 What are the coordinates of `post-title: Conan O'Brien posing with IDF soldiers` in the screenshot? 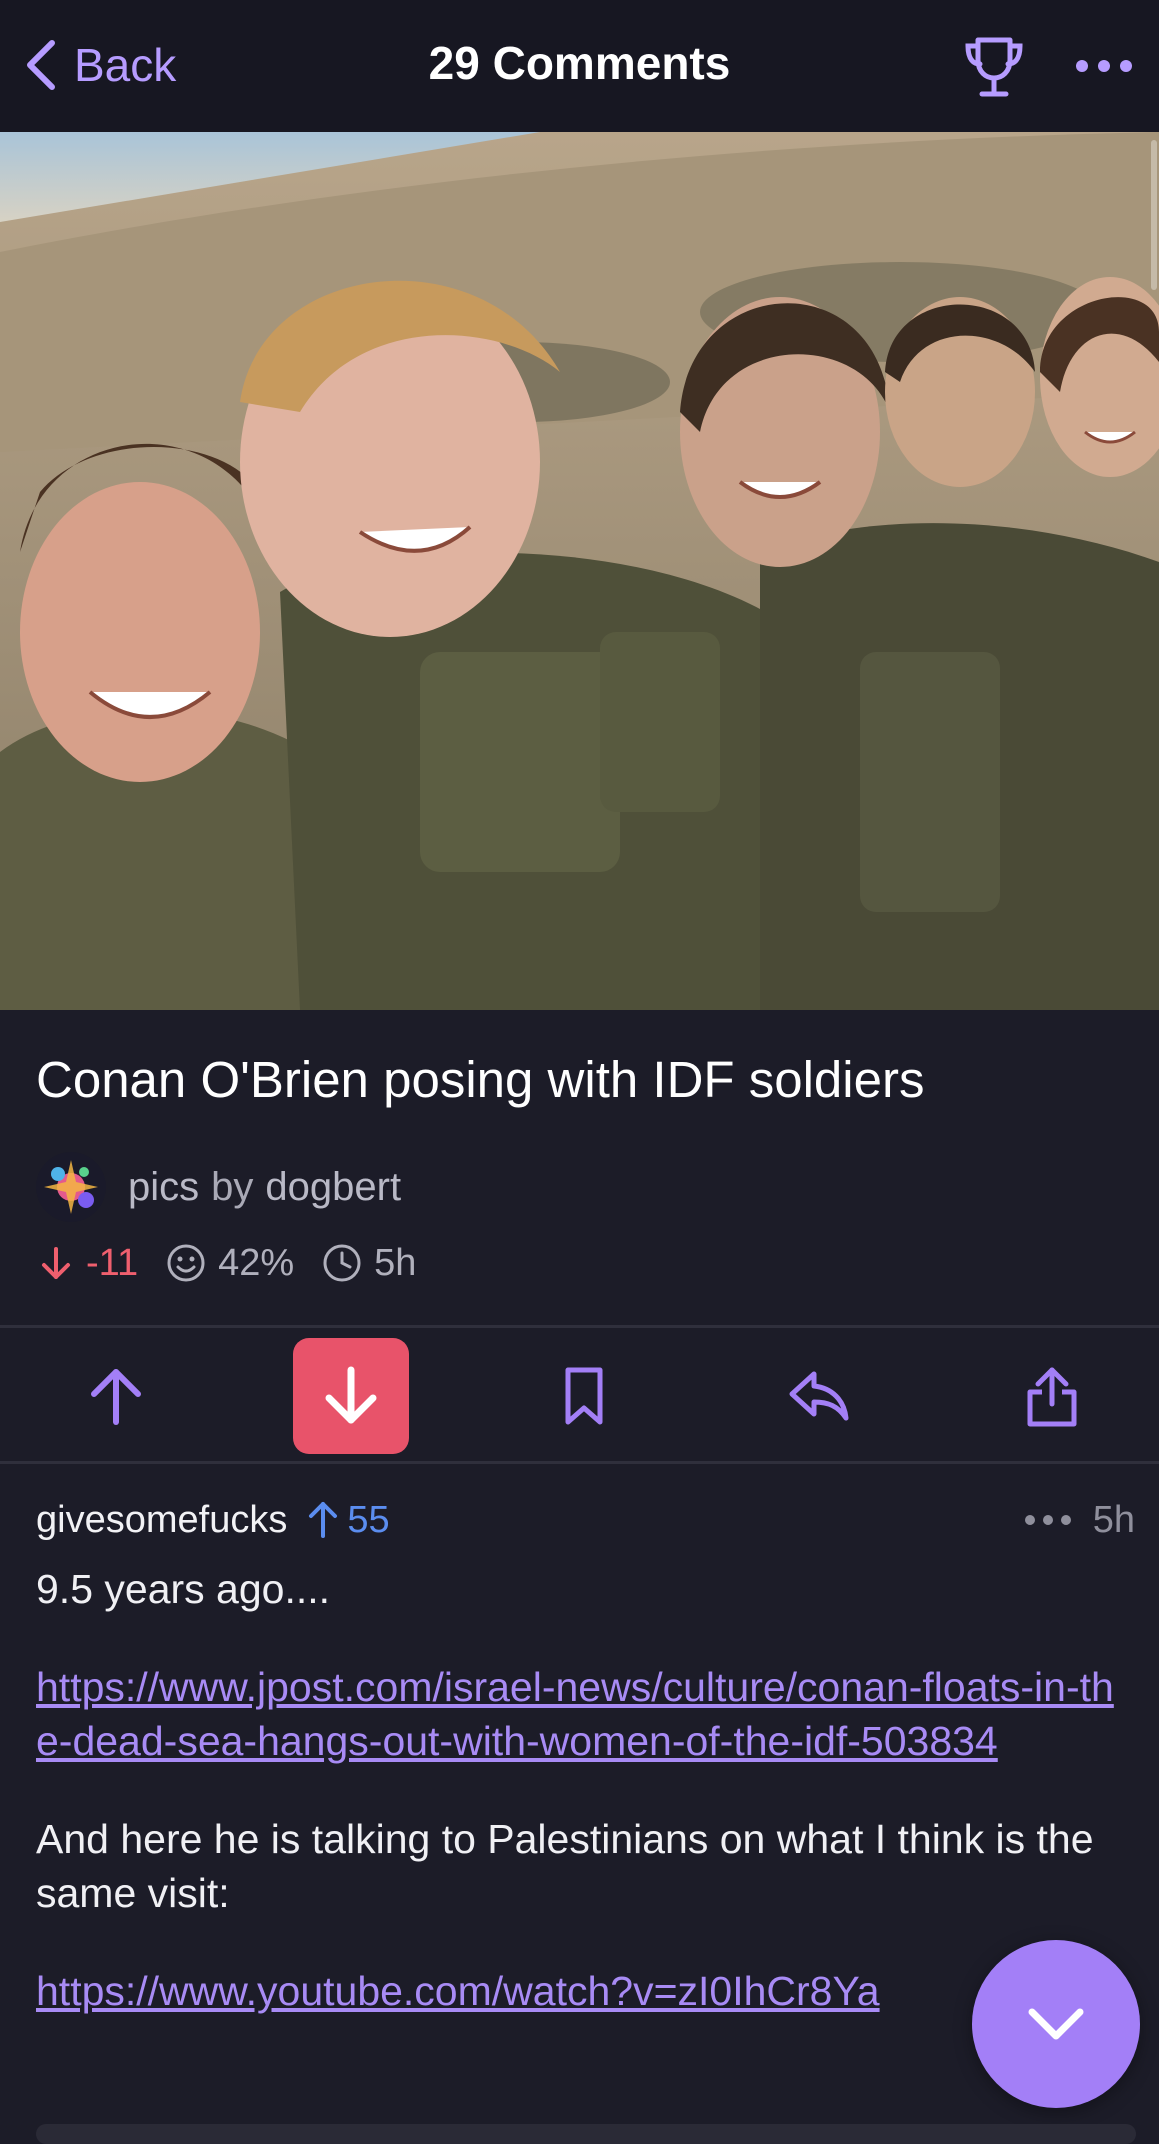 It's located at (579, 1080).